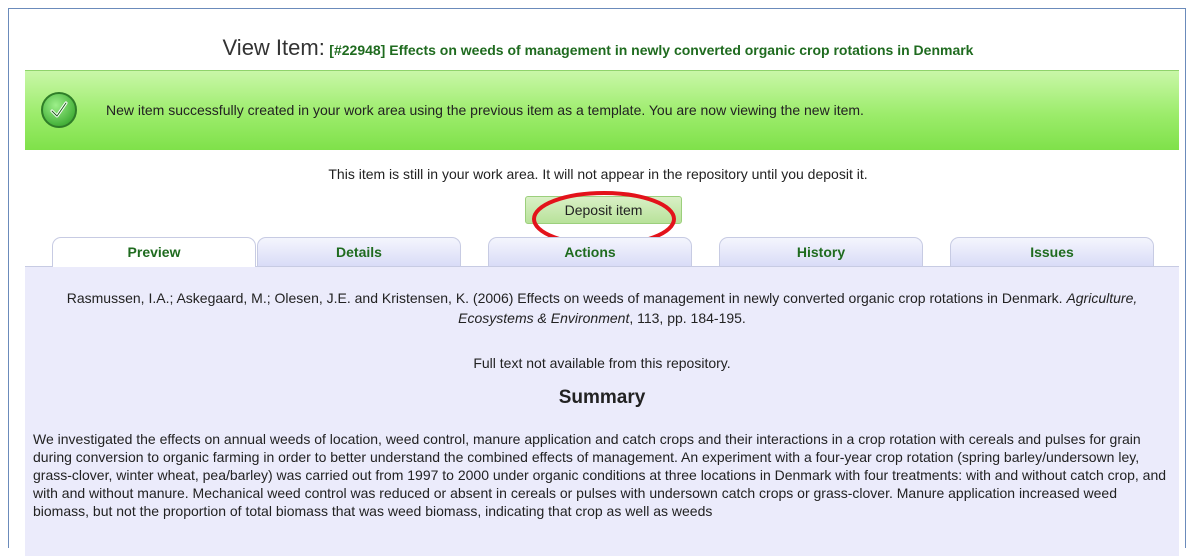 The height and width of the screenshot is (556, 1195). Describe the element at coordinates (59, 110) in the screenshot. I see `checkmark-icon` at that location.